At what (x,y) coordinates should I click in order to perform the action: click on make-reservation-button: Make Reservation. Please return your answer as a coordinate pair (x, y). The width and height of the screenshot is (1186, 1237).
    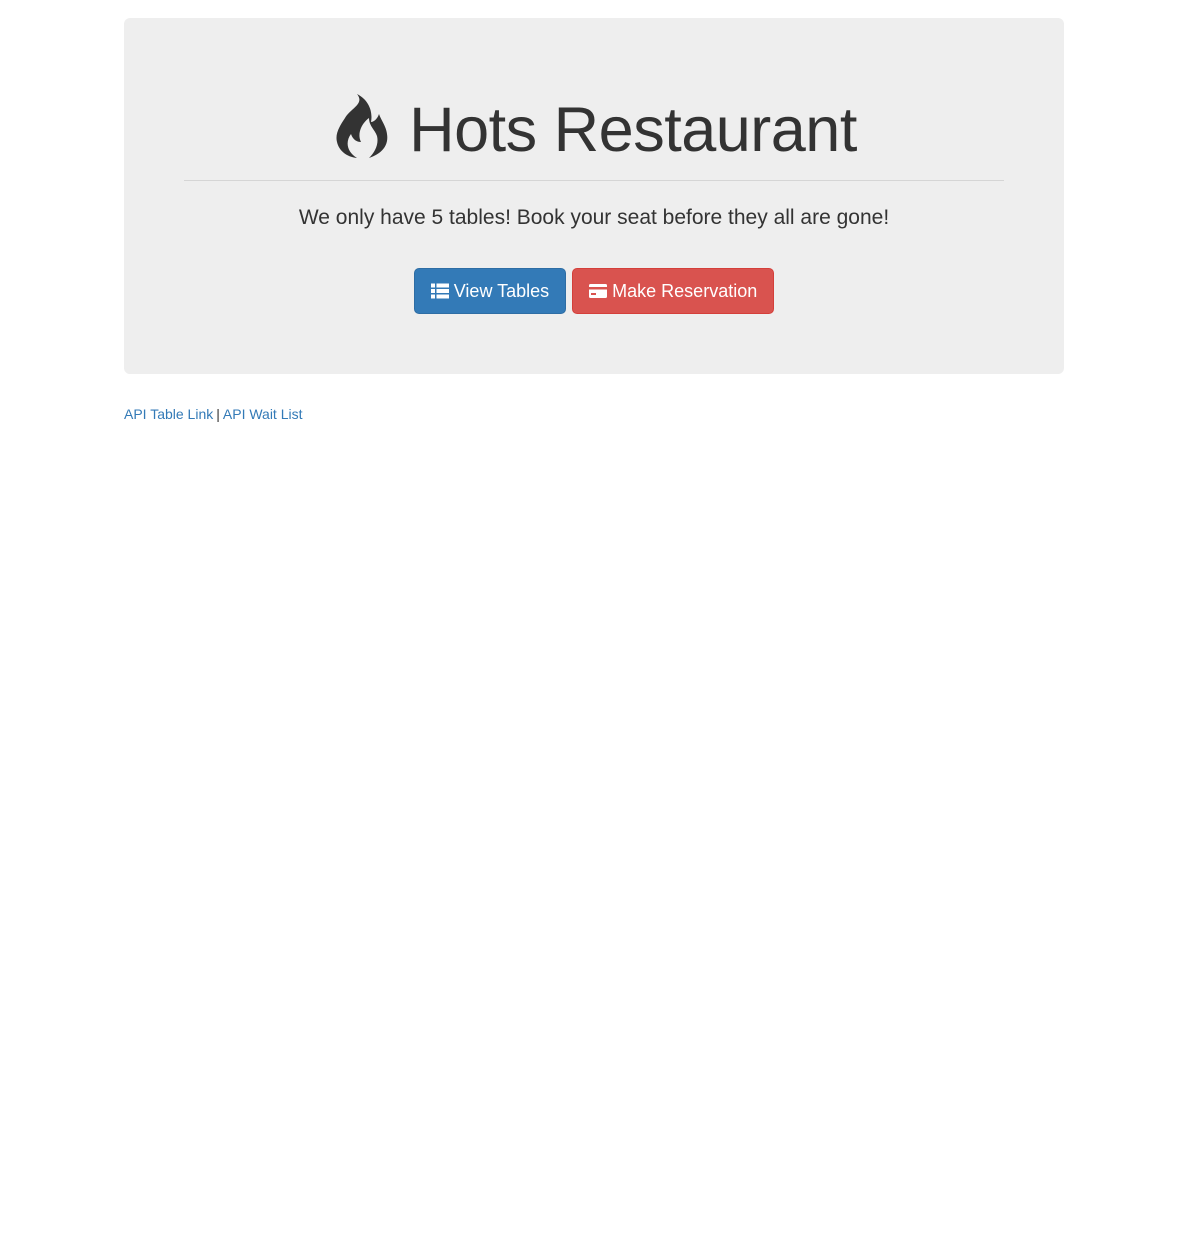
    Looking at the image, I should click on (673, 291).